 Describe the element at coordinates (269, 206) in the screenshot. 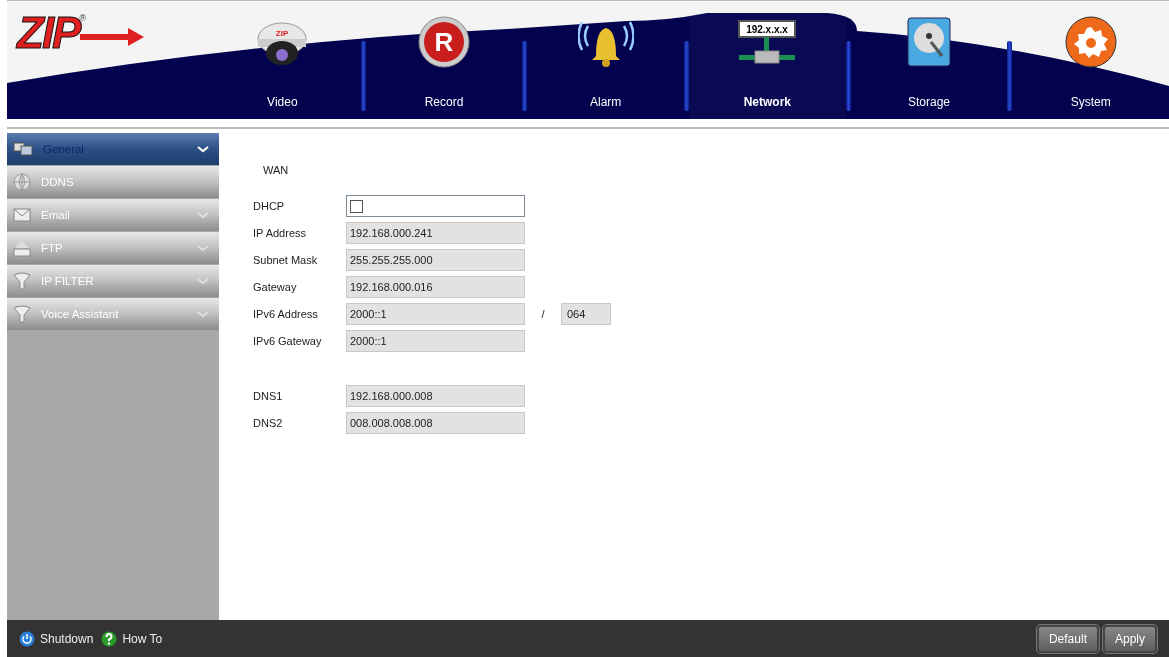

I see `field-label: DHCP` at that location.